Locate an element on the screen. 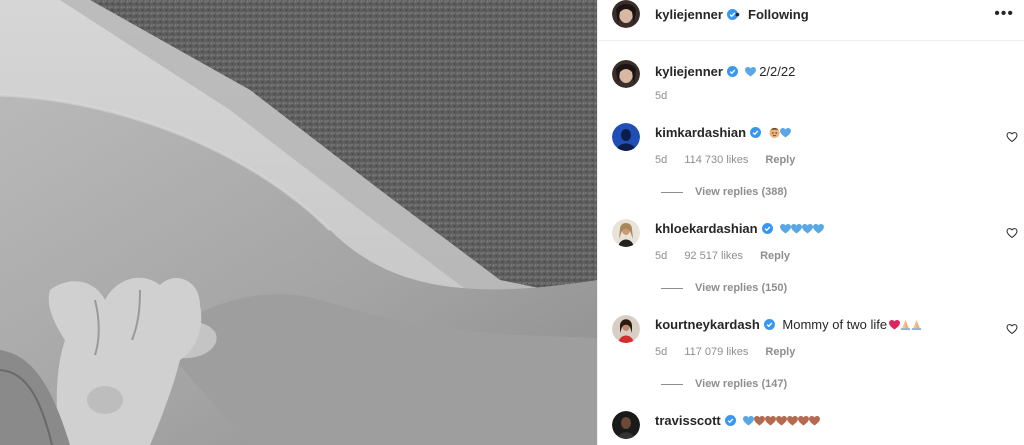  view-replies-label: View replies (388) is located at coordinates (741, 192).